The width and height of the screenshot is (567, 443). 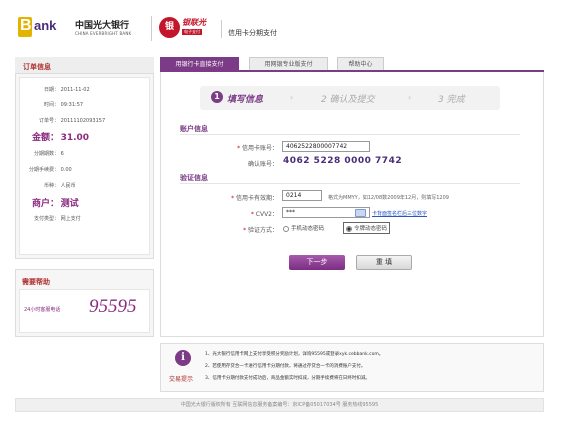 I want to click on order-row-installments: 分期期数： 6, so click(x=41, y=153).